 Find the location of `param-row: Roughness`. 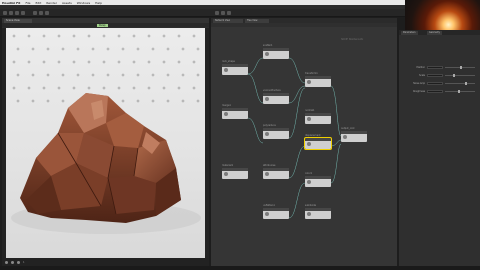

param-row: Roughness is located at coordinates (440, 92).